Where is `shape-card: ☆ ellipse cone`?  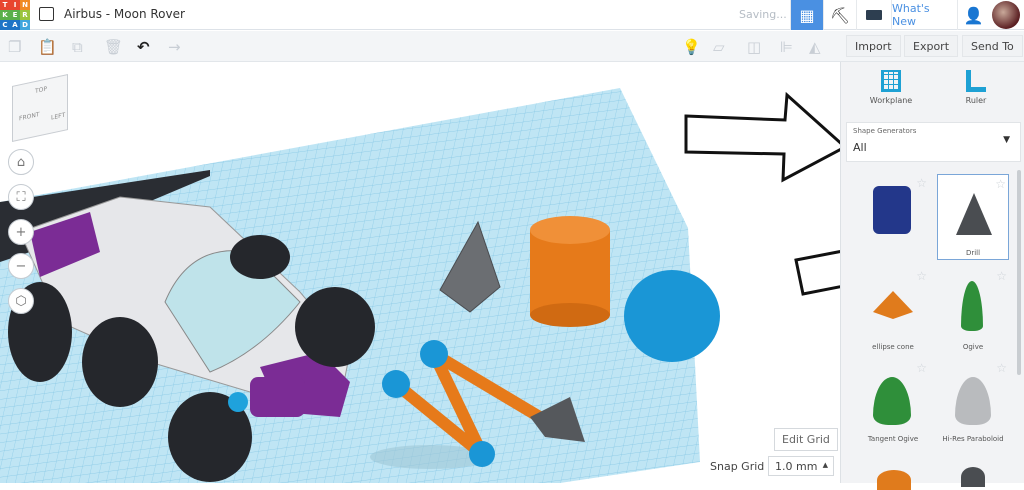
shape-card: ☆ ellipse cone is located at coordinates (893, 310).